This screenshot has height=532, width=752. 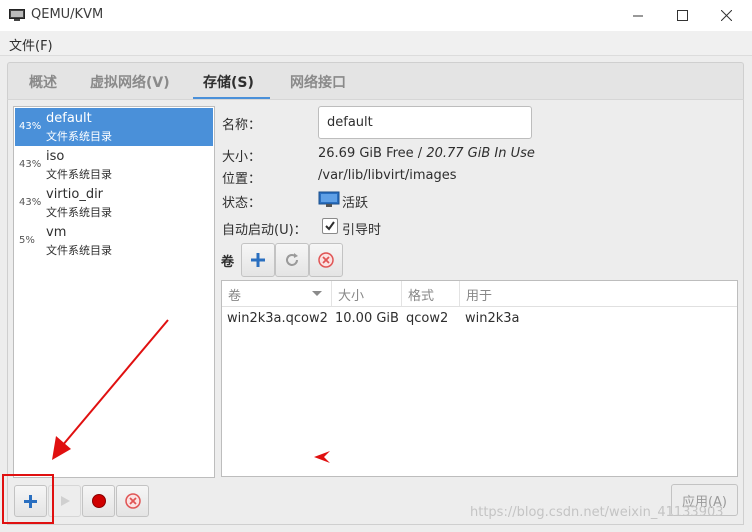 I want to click on tab-bar: 概述 虚拟网络(V) 存储(S) 网络接口, so click(x=375, y=81).